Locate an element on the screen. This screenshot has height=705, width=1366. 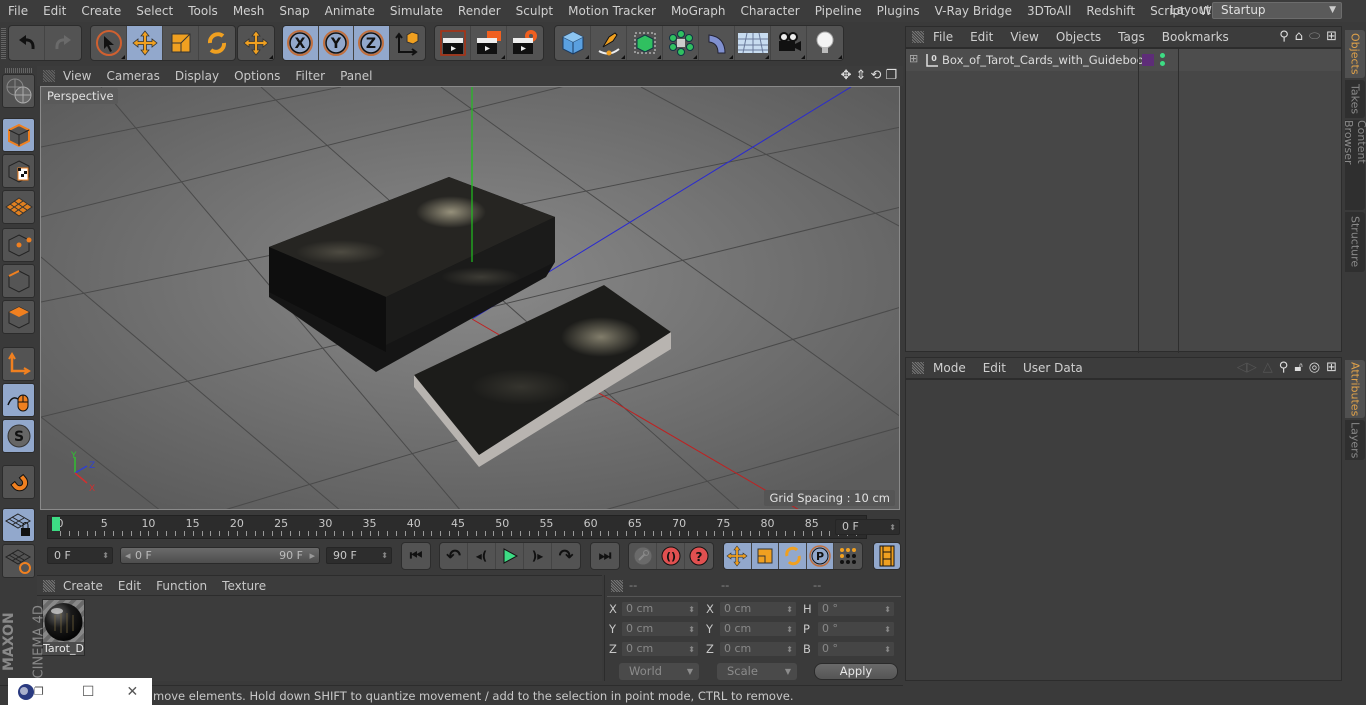
viewport-menu-filter: Filter is located at coordinates (309, 76).